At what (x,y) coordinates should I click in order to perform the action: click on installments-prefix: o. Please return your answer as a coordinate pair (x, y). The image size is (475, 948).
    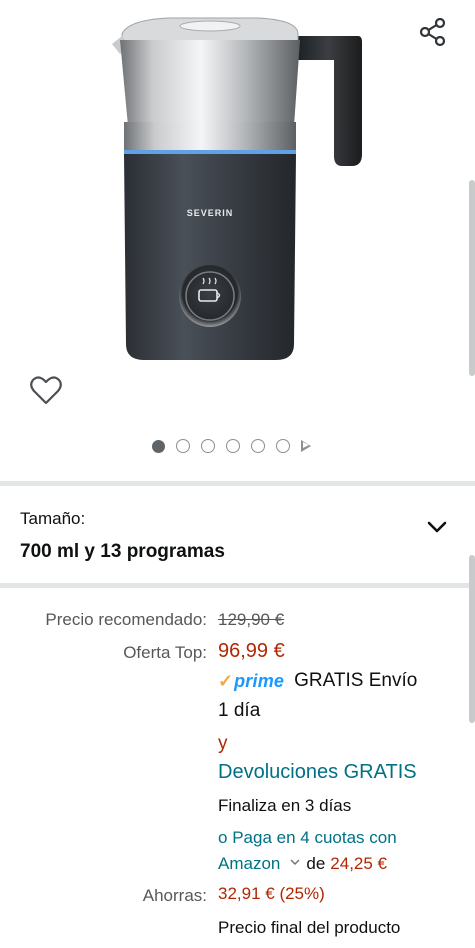
    Looking at the image, I should click on (223, 837).